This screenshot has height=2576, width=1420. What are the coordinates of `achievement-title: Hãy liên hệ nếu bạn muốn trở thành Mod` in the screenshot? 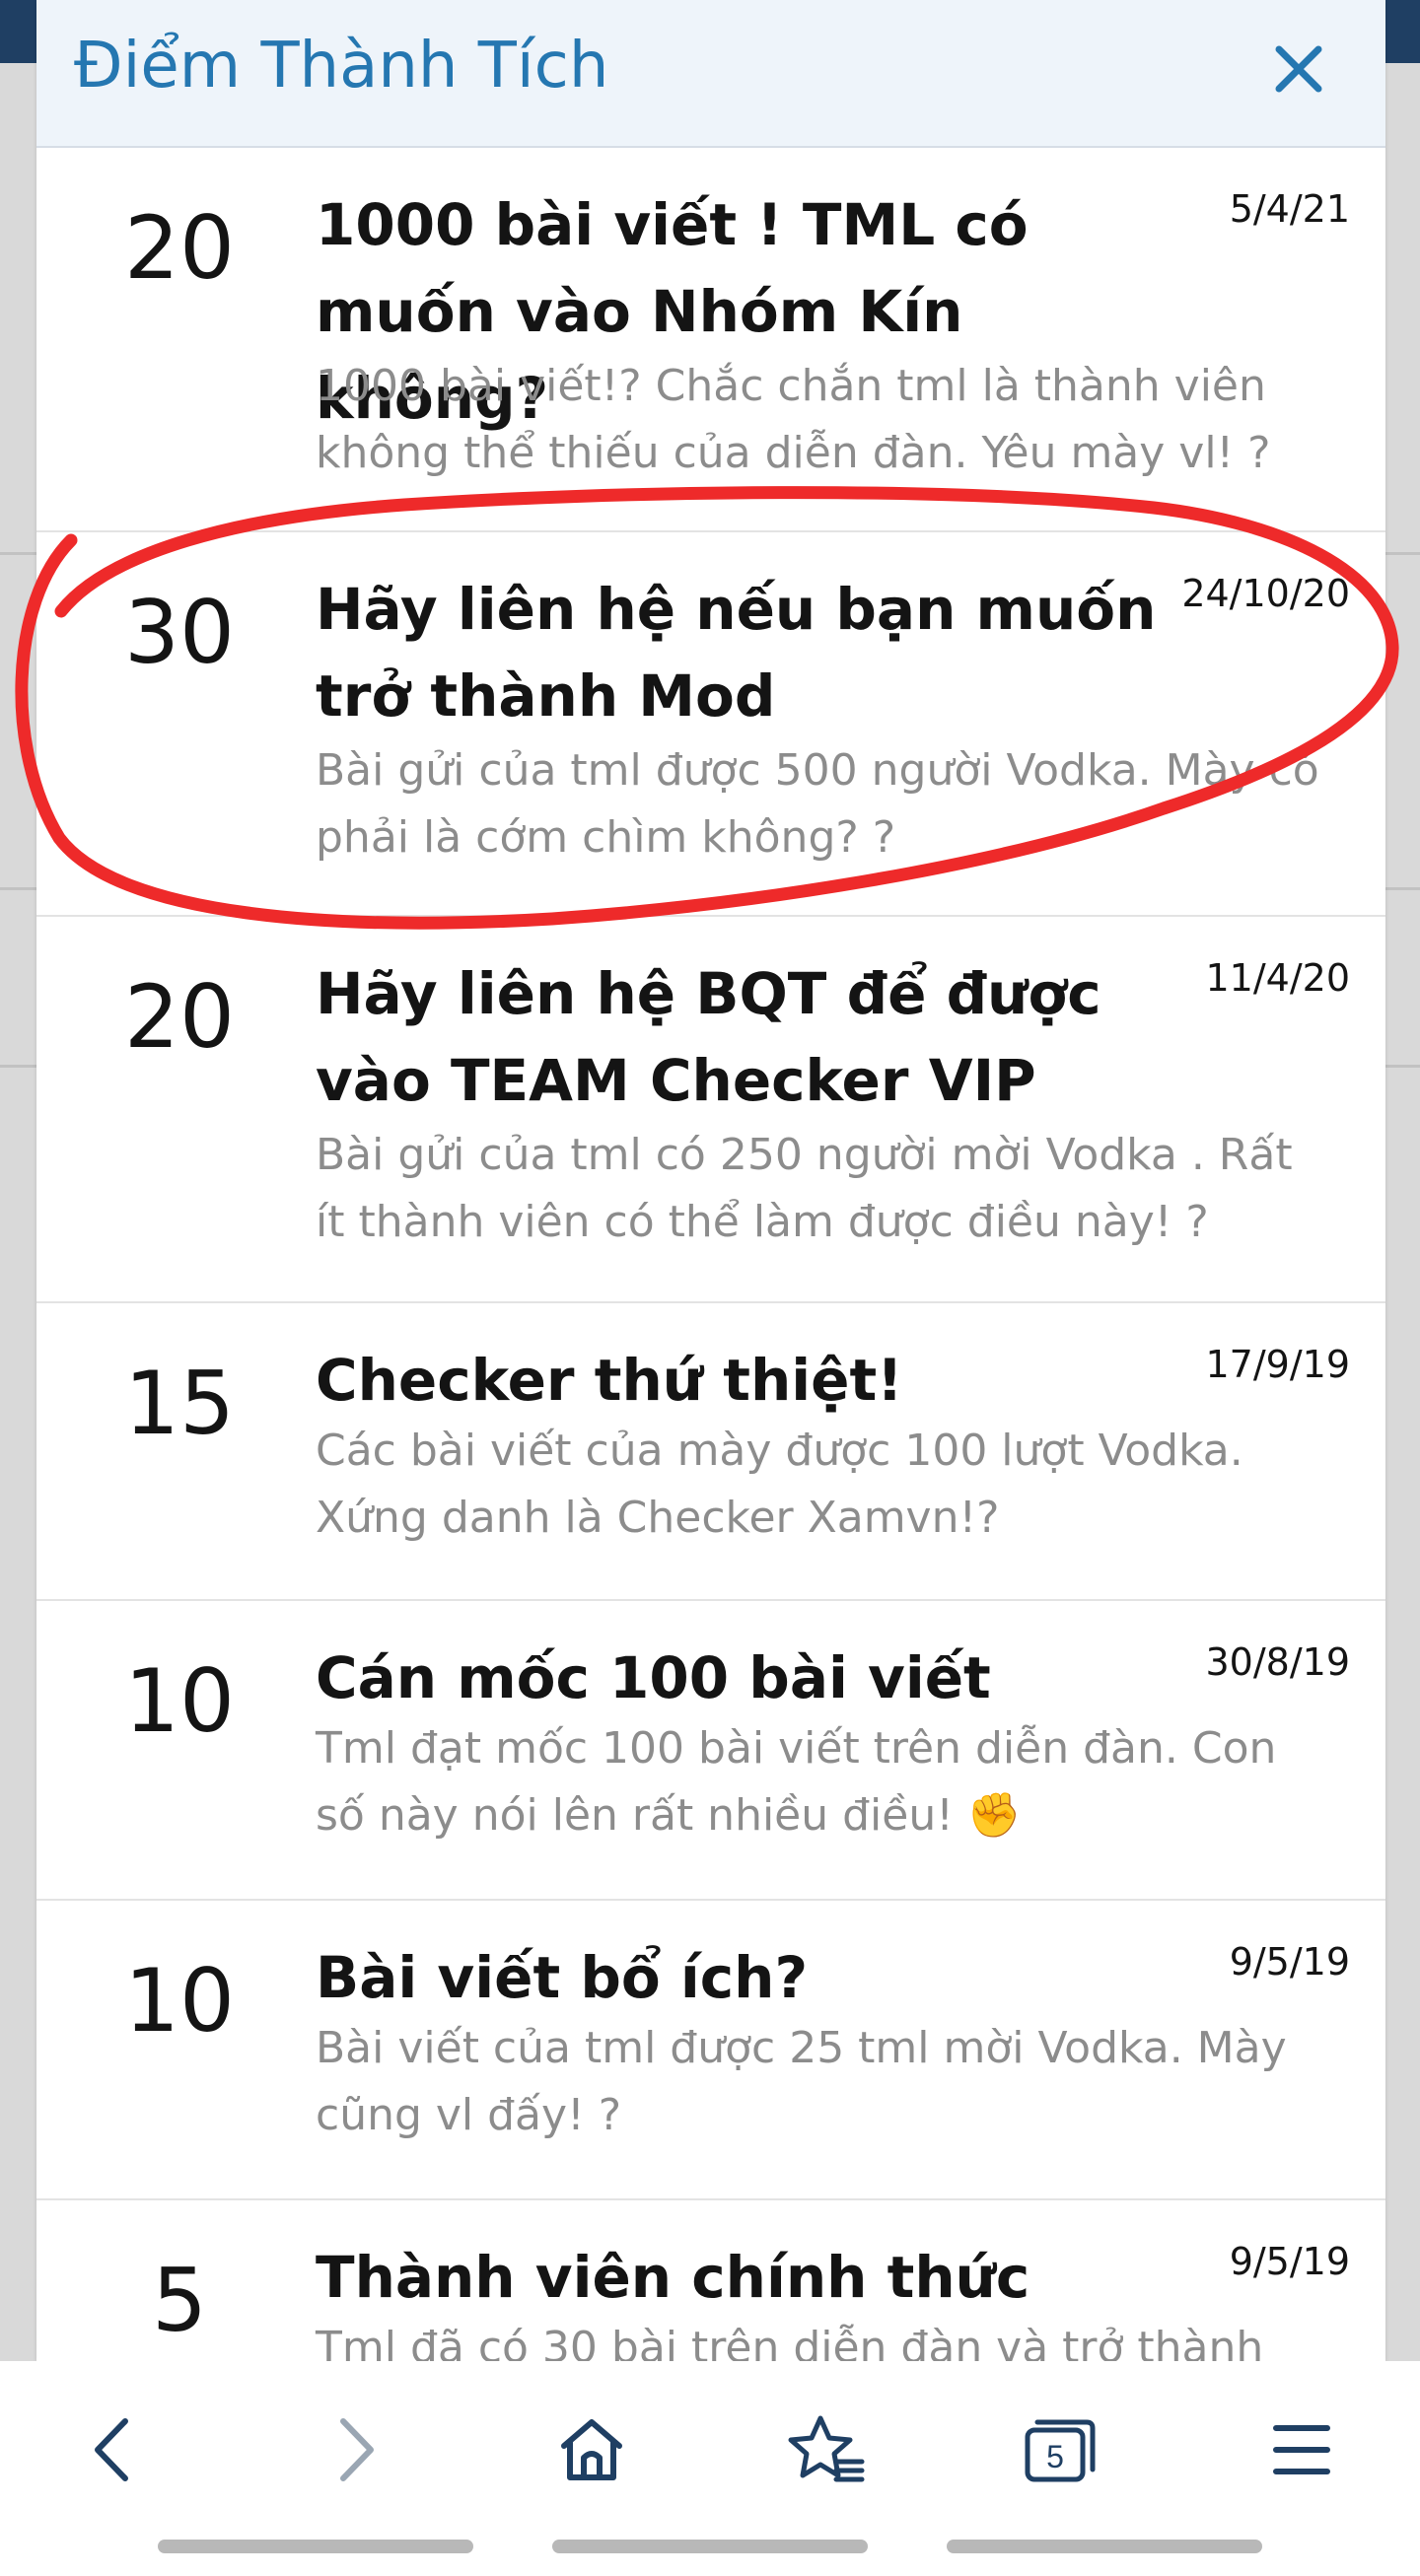 It's located at (736, 653).